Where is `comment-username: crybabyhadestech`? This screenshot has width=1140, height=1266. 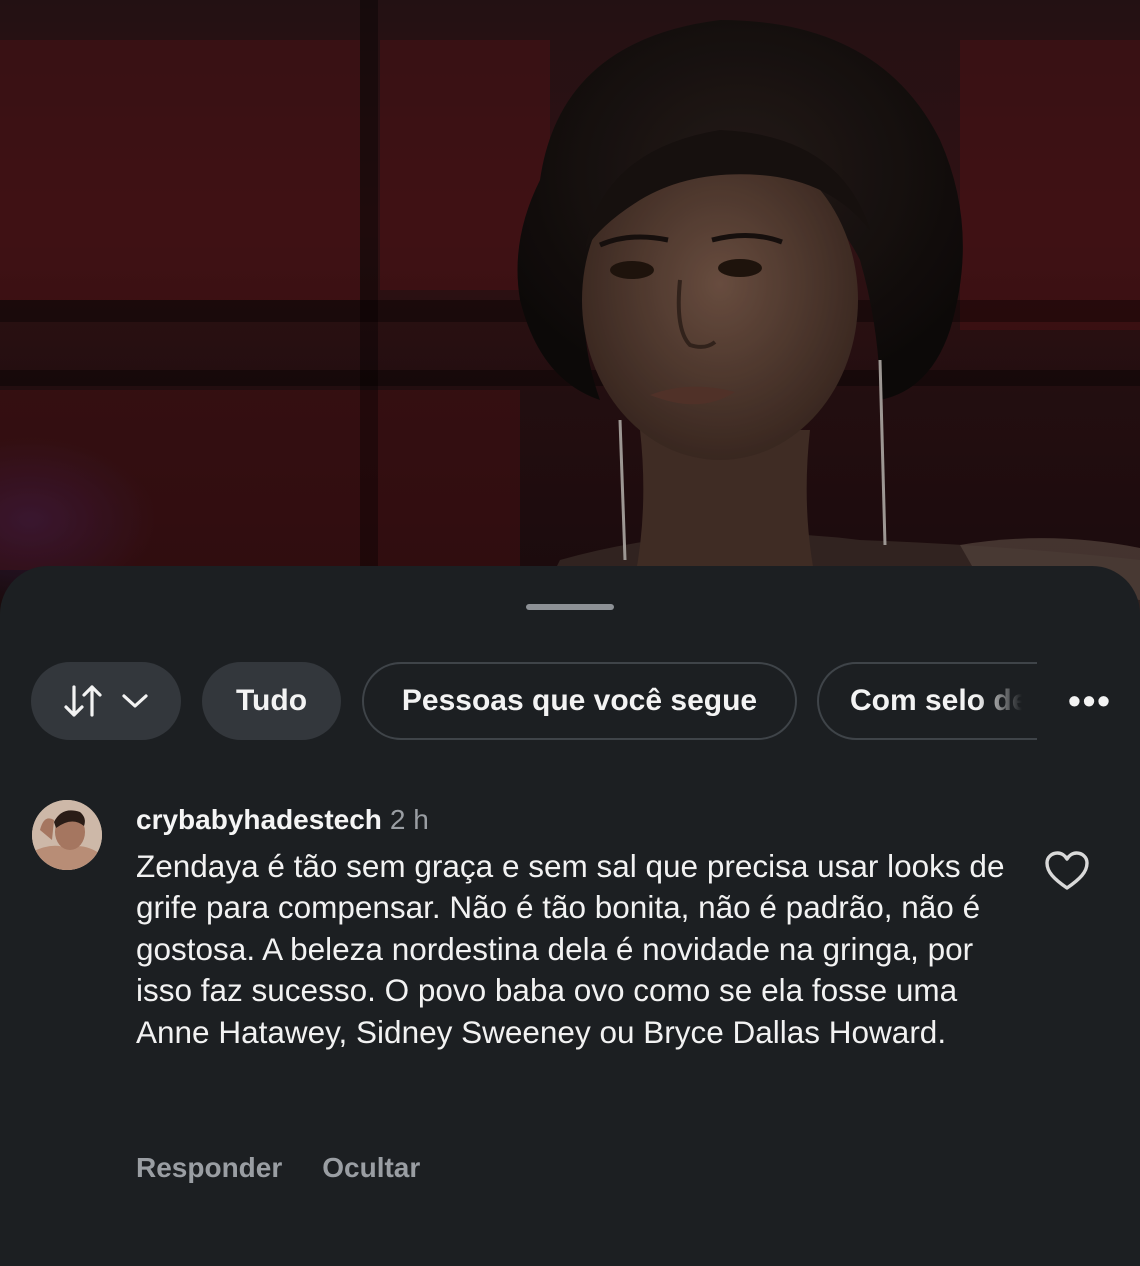 comment-username: crybabyhadestech is located at coordinates (259, 819).